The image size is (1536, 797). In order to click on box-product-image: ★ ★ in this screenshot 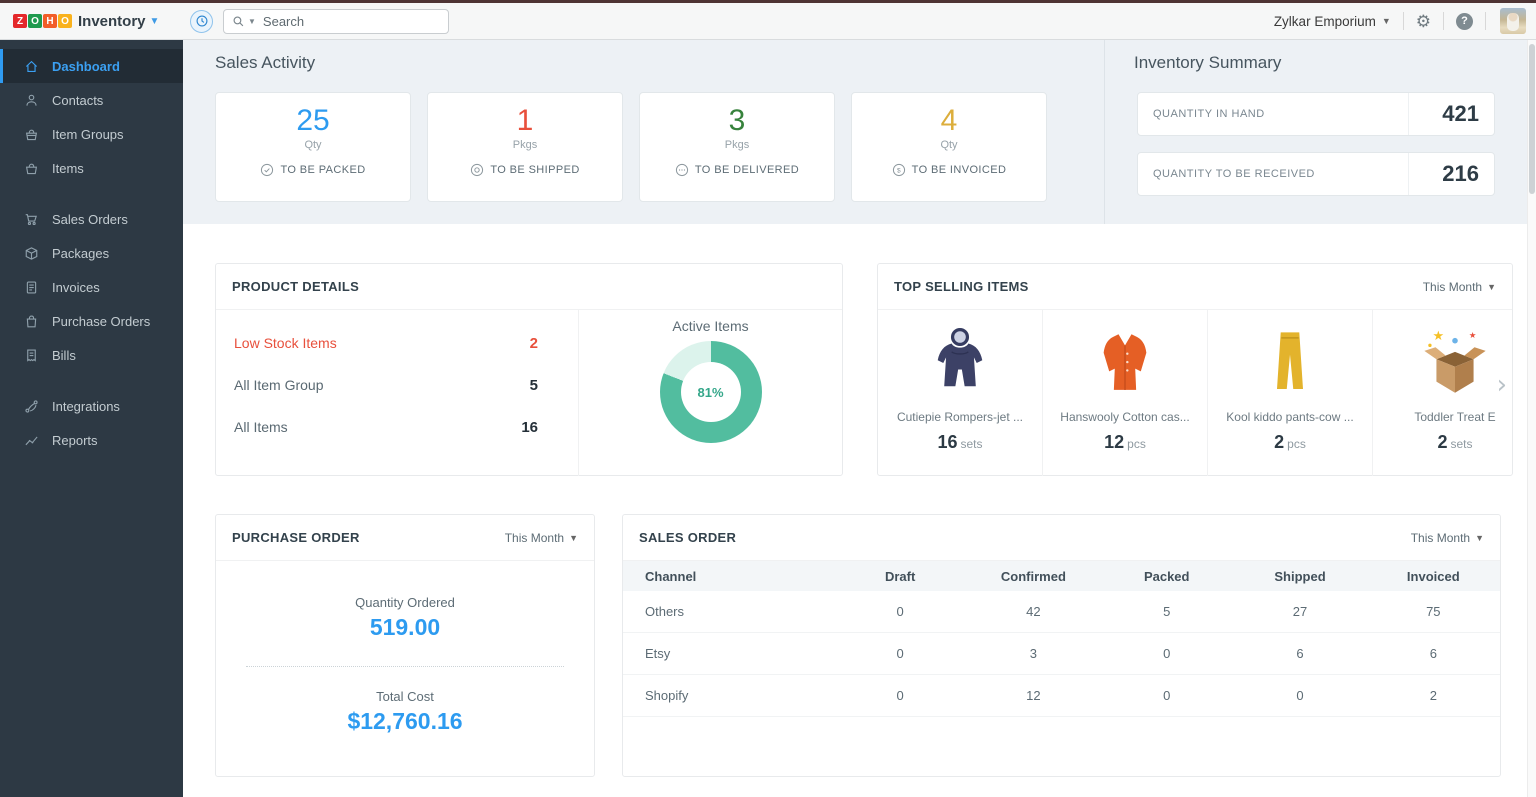, I will do `click(1442, 360)`.